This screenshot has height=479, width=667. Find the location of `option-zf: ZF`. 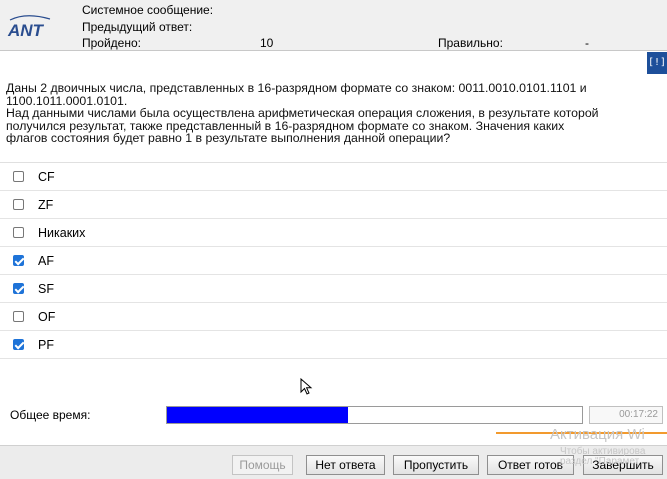

option-zf: ZF is located at coordinates (333, 205).